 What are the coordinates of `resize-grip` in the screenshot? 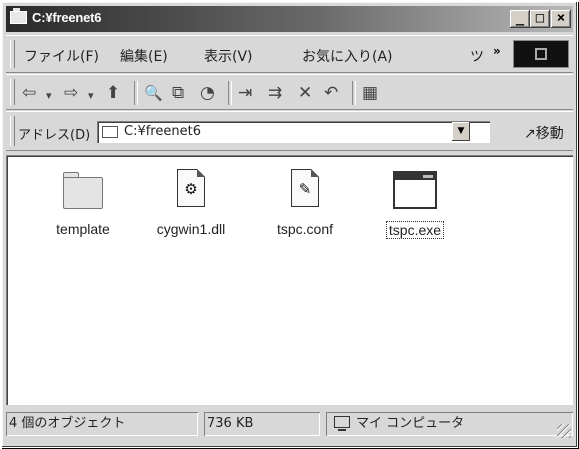 It's located at (564, 431).